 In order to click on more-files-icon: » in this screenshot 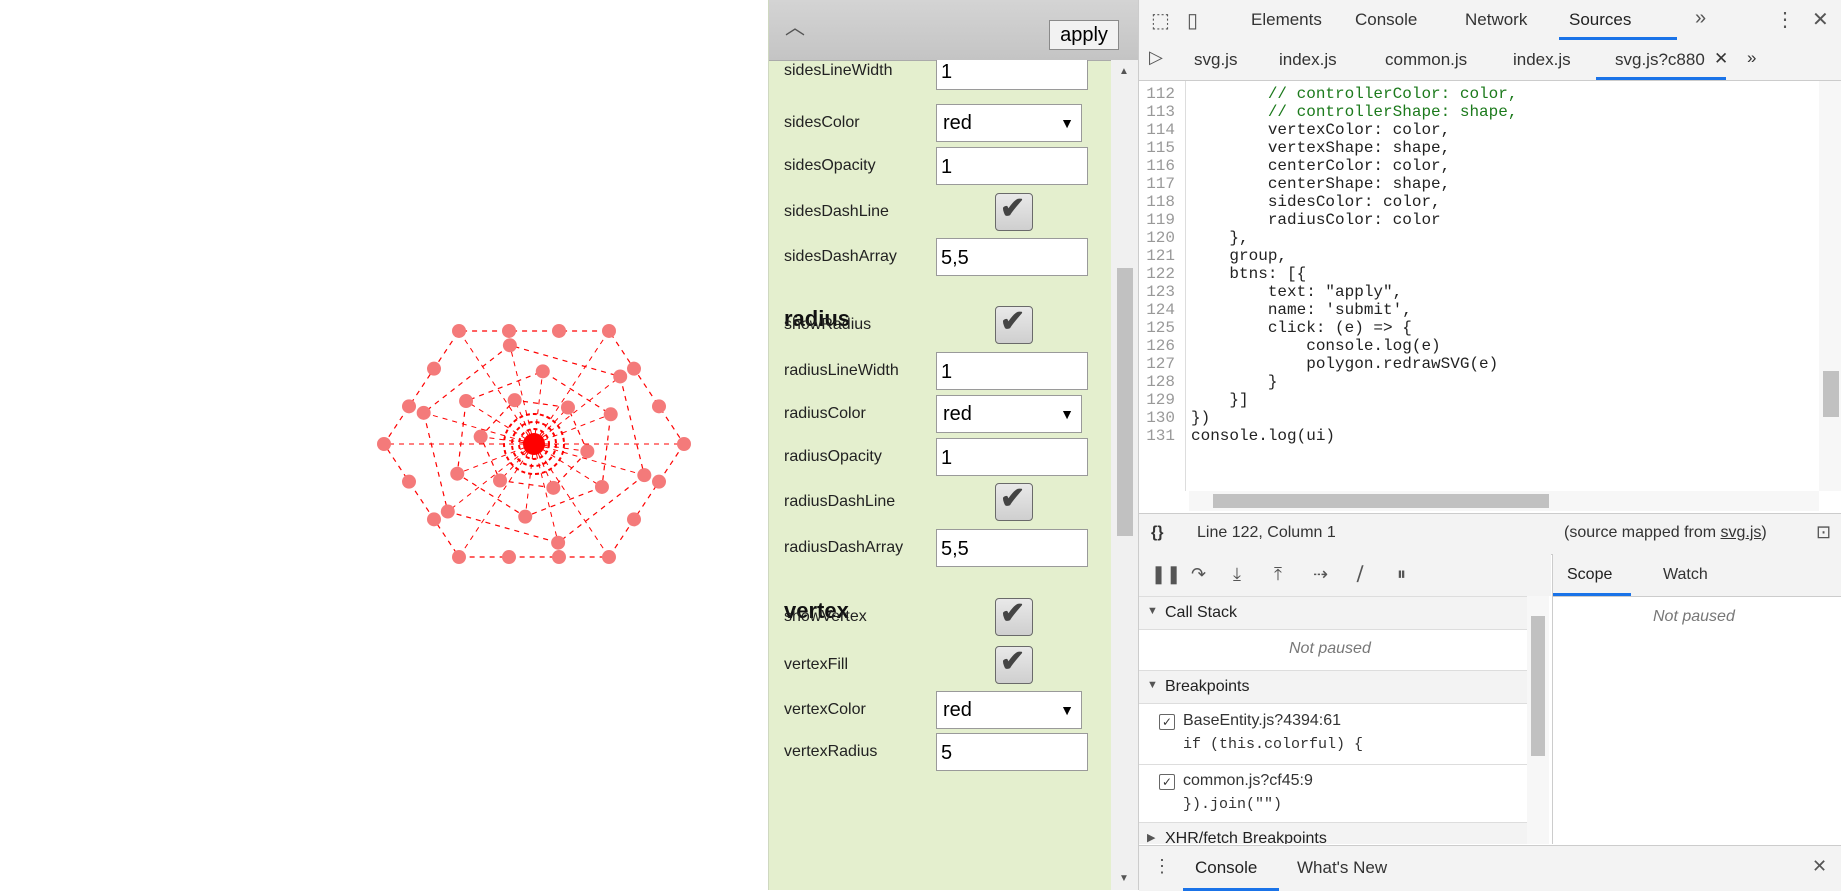, I will do `click(1751, 58)`.